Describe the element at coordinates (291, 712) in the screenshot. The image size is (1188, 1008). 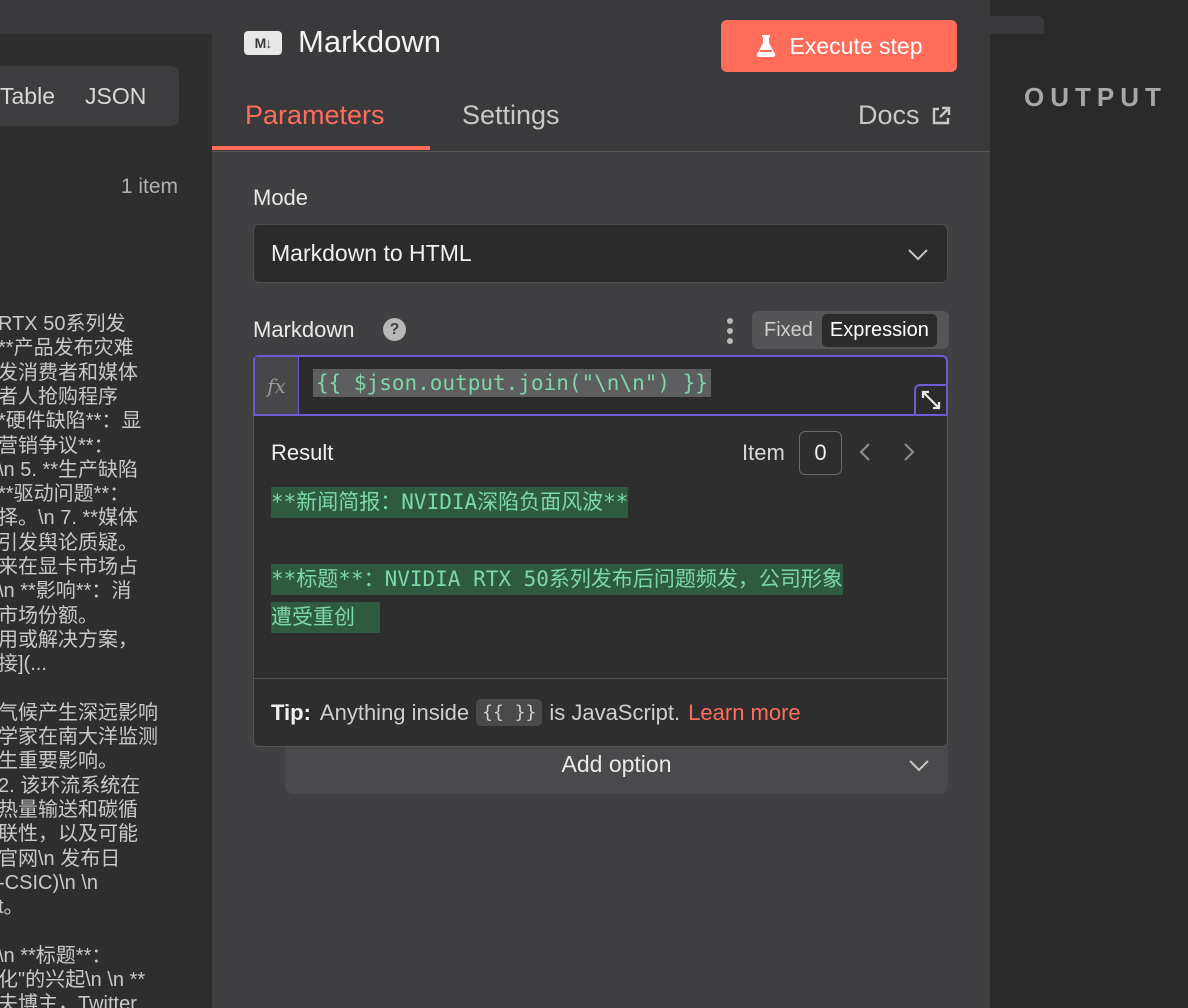
I see `tip-prefix: Tip:` at that location.